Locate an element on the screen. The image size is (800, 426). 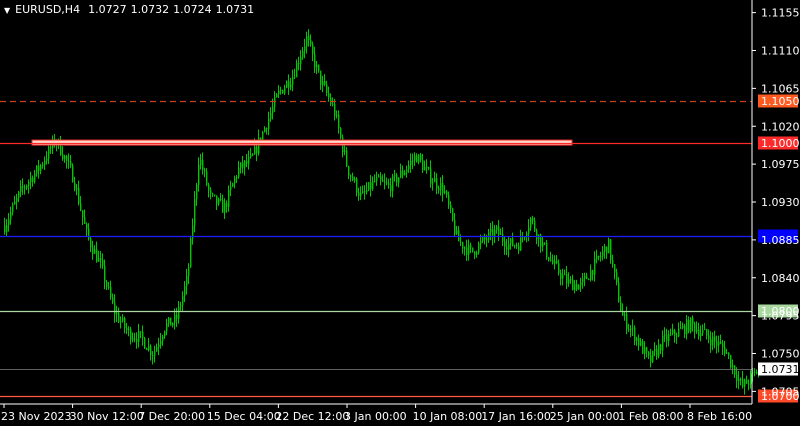
y-tick-label: 1.1065 is located at coordinates (780, 88).